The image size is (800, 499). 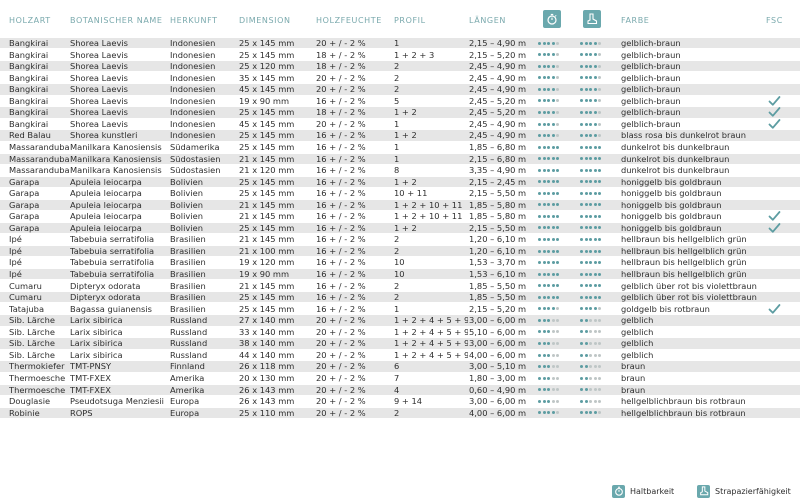 What do you see at coordinates (188, 297) in the screenshot?
I see `cell-herkunft: Brasilien` at bounding box center [188, 297].